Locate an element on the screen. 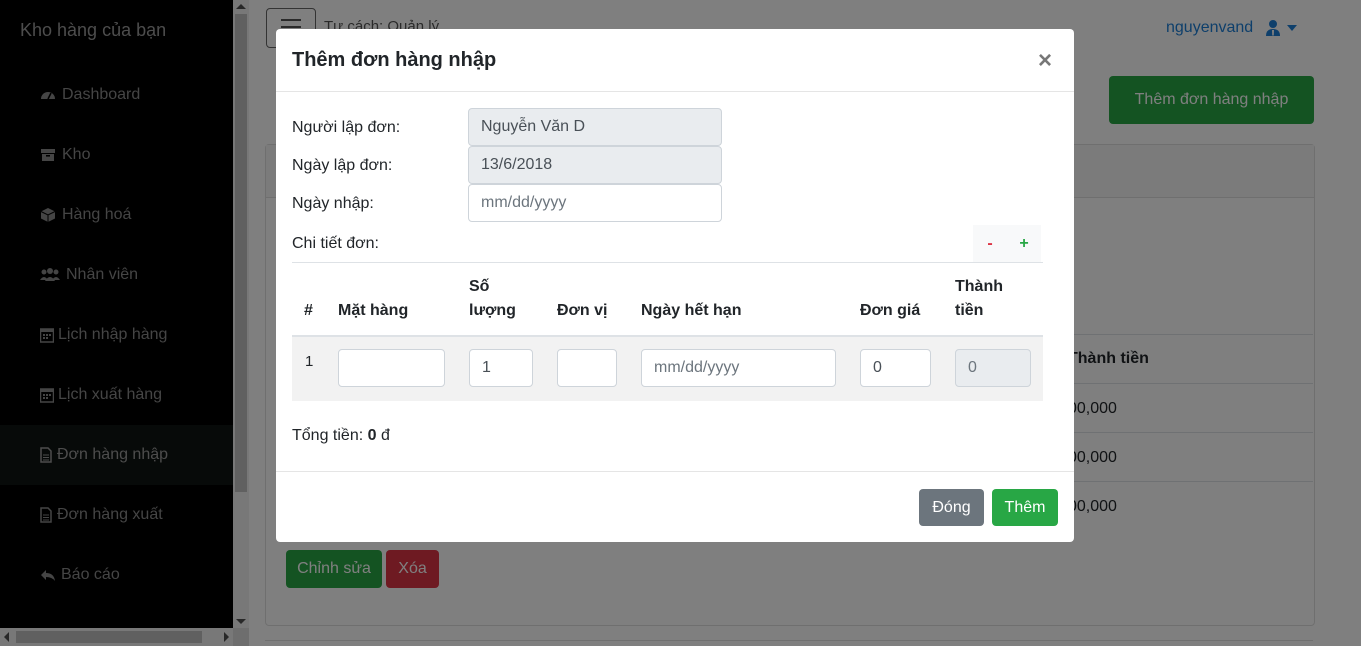  created-date-field: 13/6/2018 is located at coordinates (595, 165).